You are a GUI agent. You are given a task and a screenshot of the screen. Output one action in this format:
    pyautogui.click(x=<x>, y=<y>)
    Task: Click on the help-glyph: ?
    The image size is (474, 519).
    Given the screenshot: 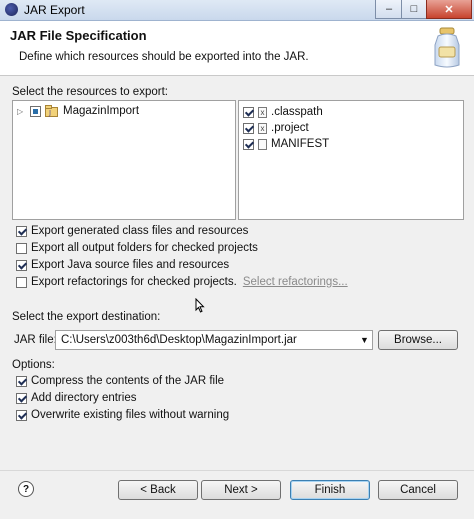 What is the action you would take?
    pyautogui.click(x=26, y=489)
    